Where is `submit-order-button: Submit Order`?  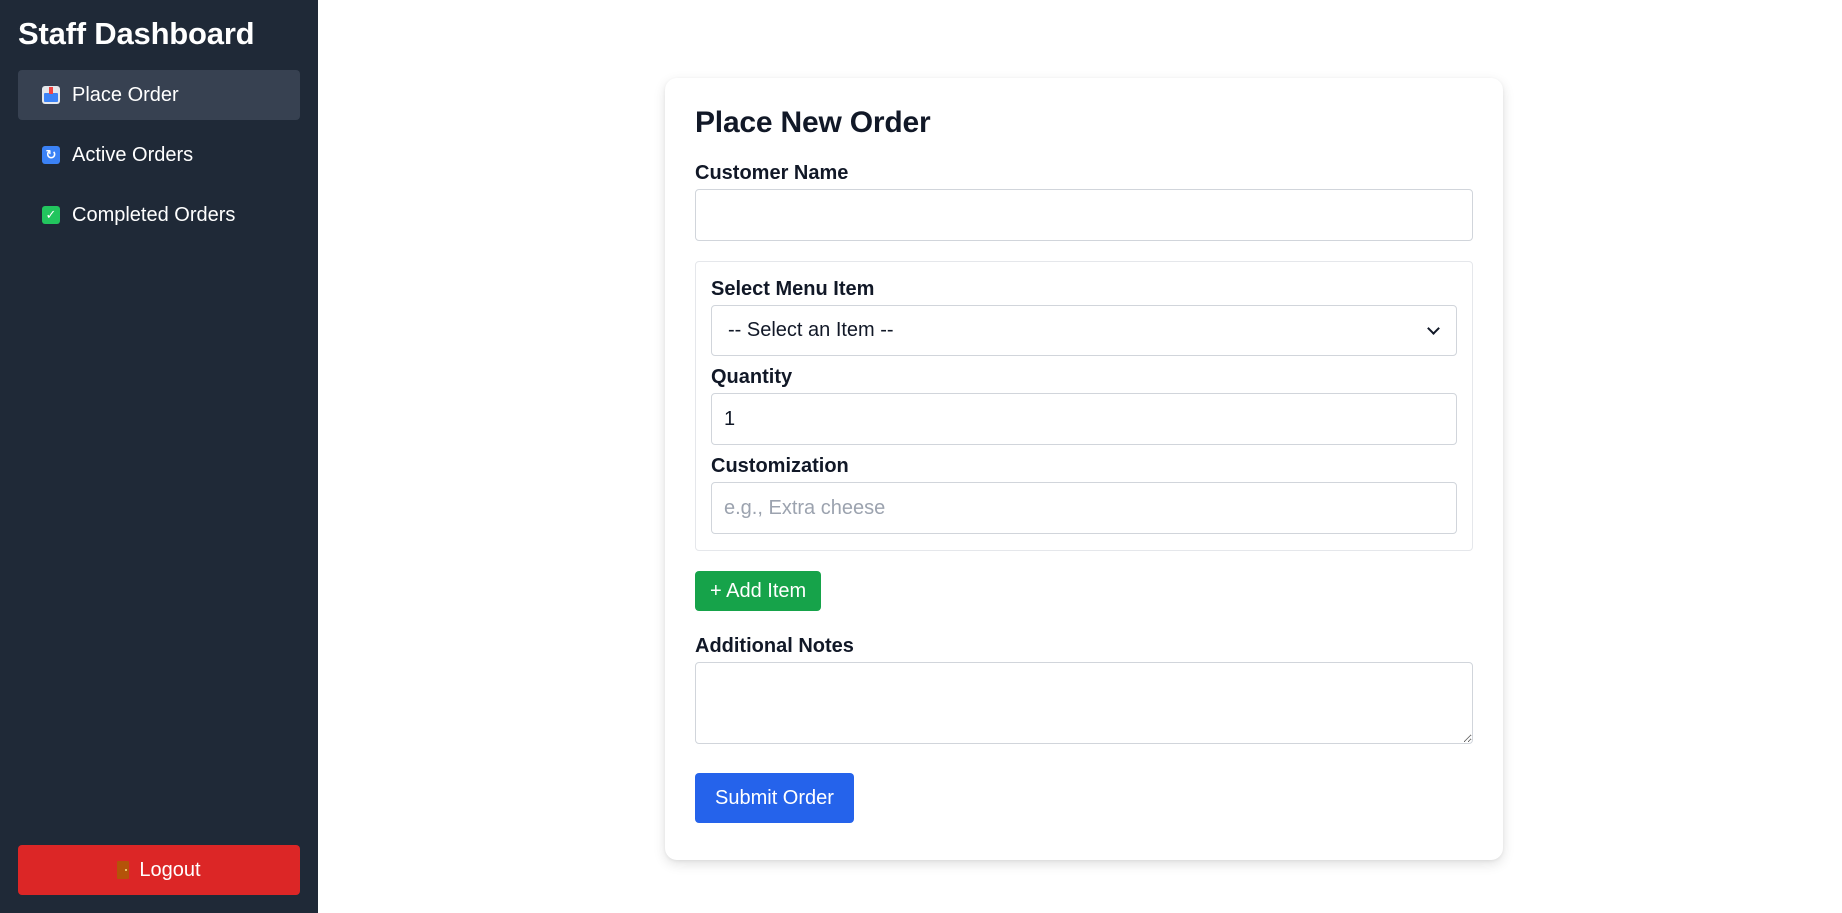
submit-order-button: Submit Order is located at coordinates (774, 798).